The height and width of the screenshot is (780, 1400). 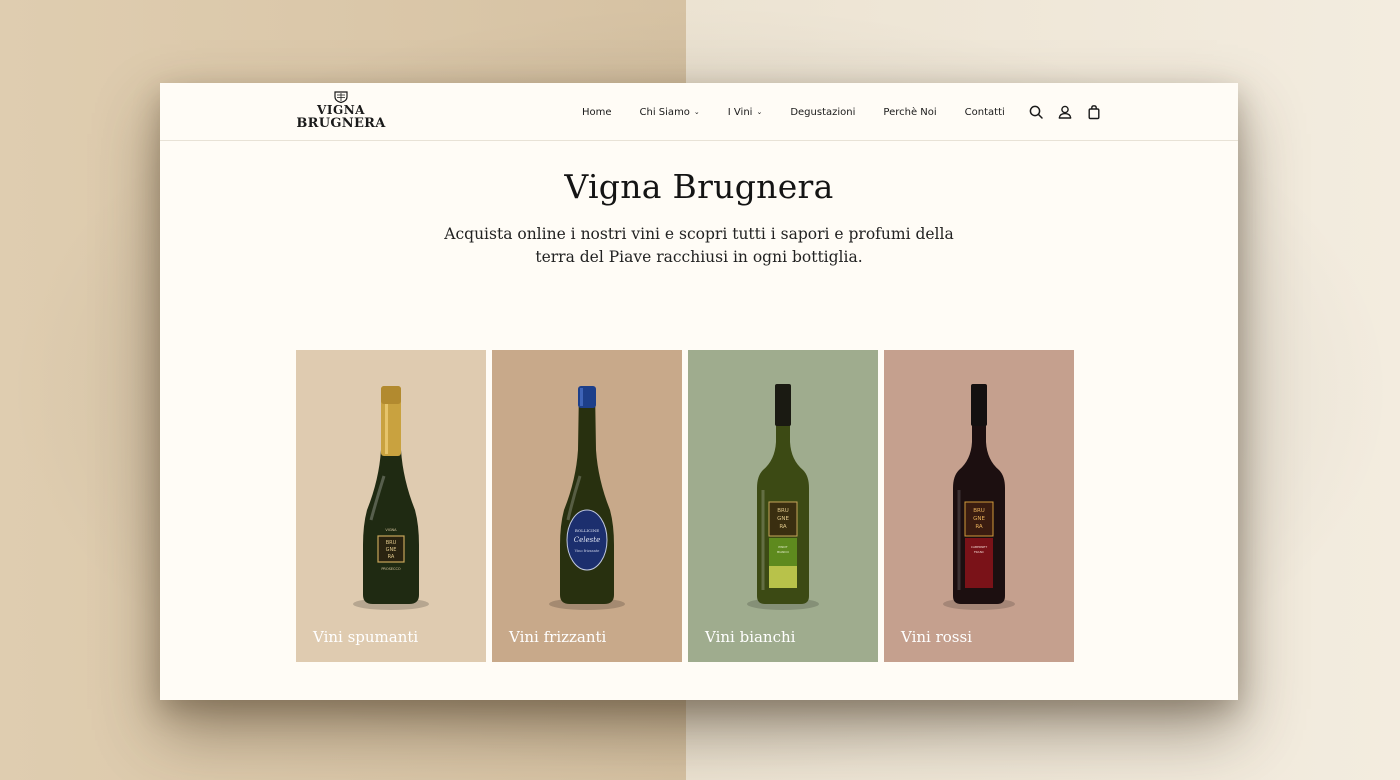 What do you see at coordinates (783, 552) in the screenshot?
I see `svg-text: BIANCO` at bounding box center [783, 552].